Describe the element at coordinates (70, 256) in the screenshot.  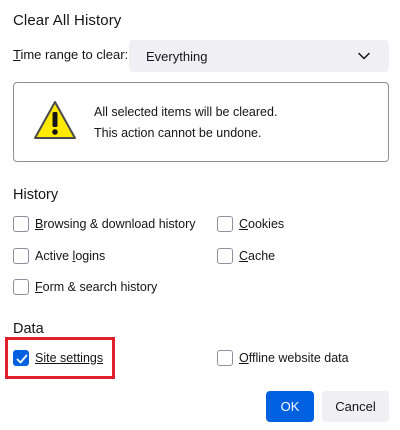
I see `checkbox-label: Active logins` at that location.